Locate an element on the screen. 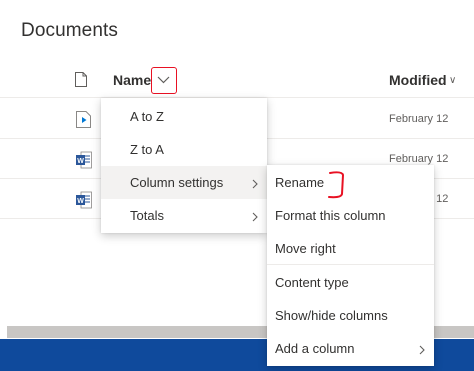 The width and height of the screenshot is (474, 371). menu-item-content-type: Content type is located at coordinates (350, 282).